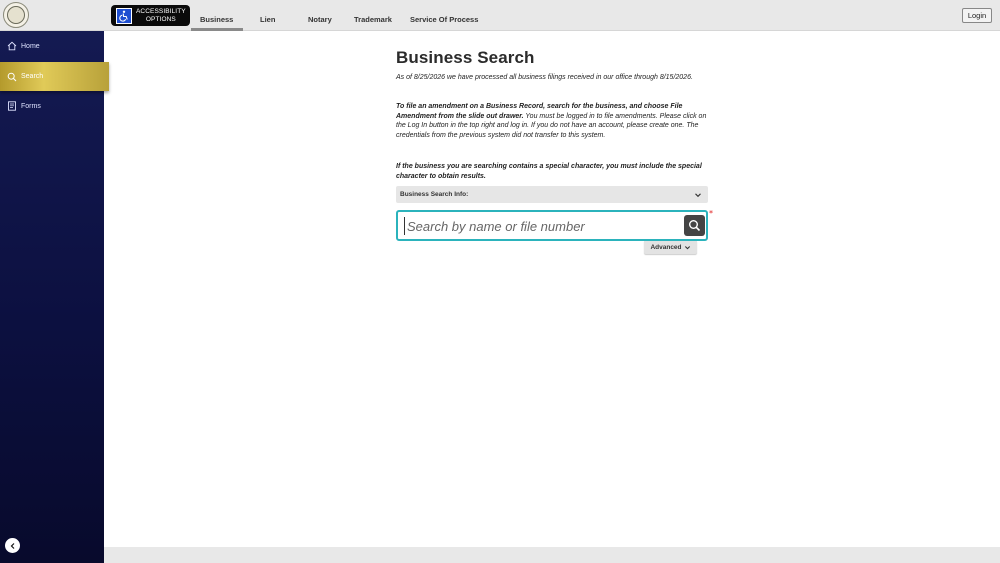  What do you see at coordinates (539, 226) in the screenshot?
I see `search-input` at bounding box center [539, 226].